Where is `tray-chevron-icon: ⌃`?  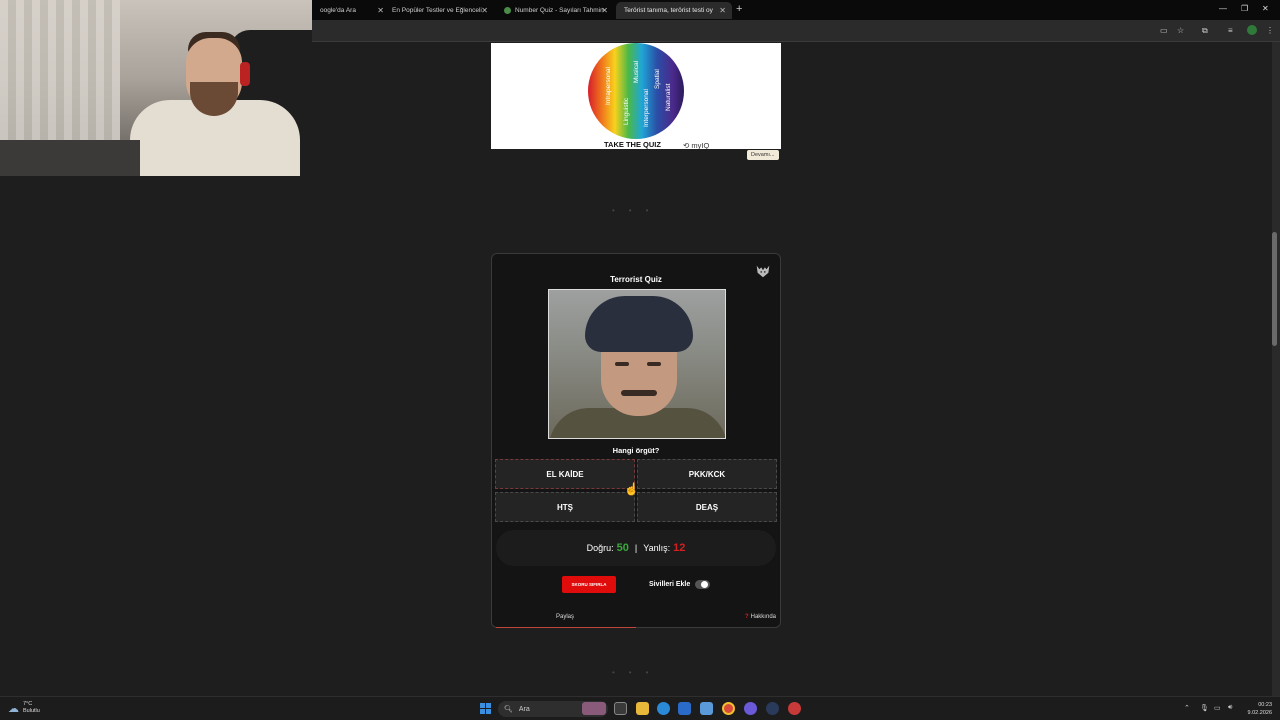 tray-chevron-icon: ⌃ is located at coordinates (1187, 708).